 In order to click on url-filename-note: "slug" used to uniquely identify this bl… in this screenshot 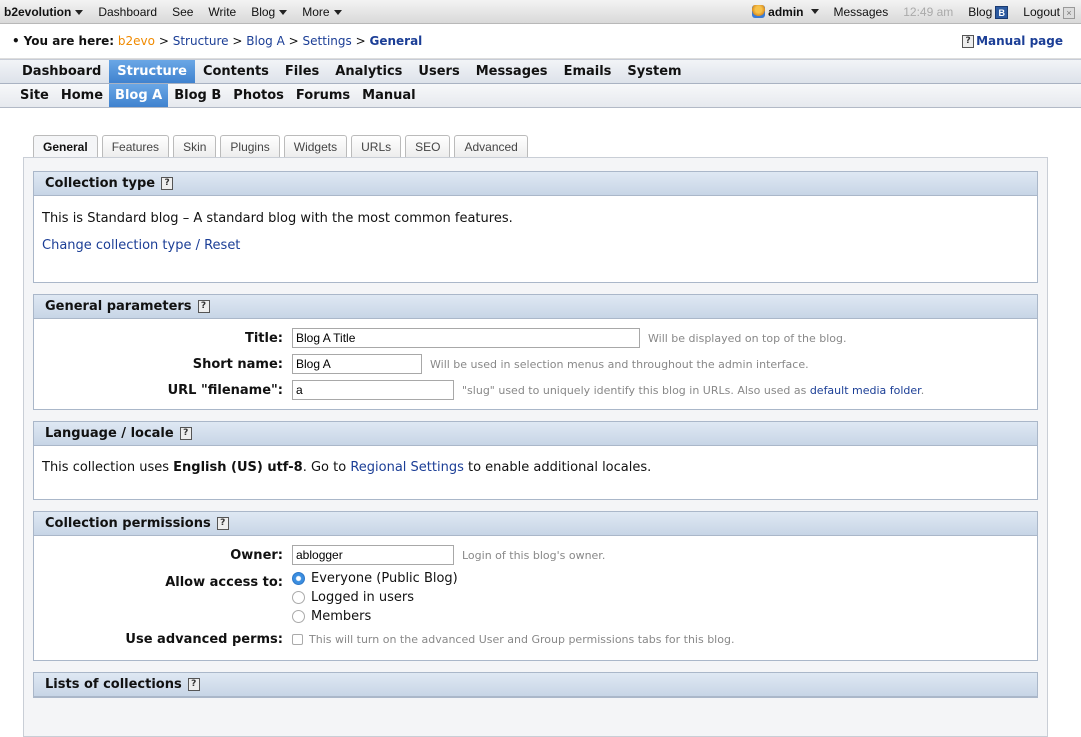, I will do `click(693, 390)`.